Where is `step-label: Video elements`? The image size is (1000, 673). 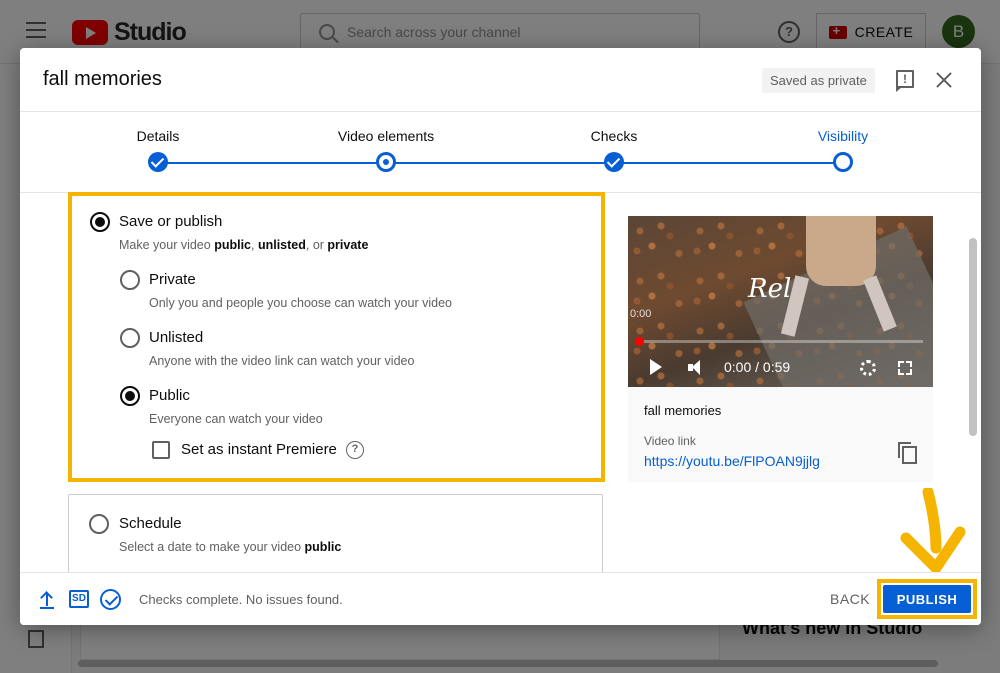
step-label: Video elements is located at coordinates (386, 136).